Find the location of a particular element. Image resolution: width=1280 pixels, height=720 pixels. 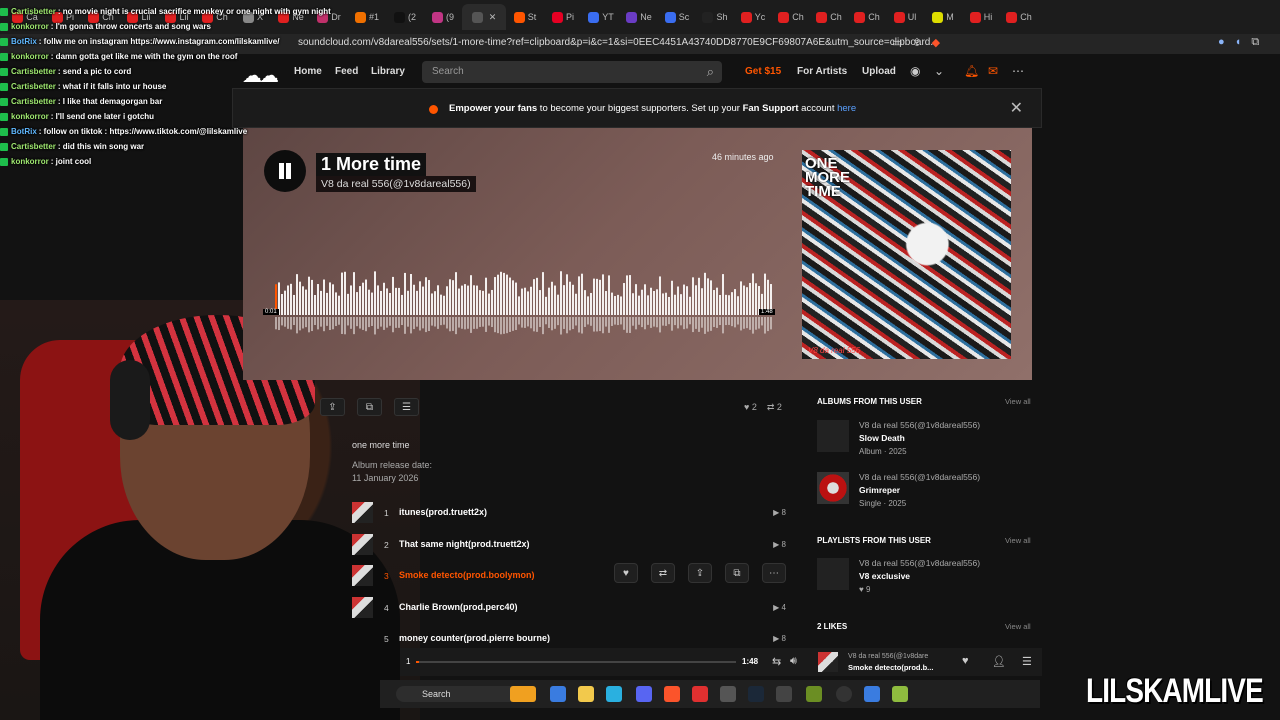

more-button: ⋯ is located at coordinates (774, 573).